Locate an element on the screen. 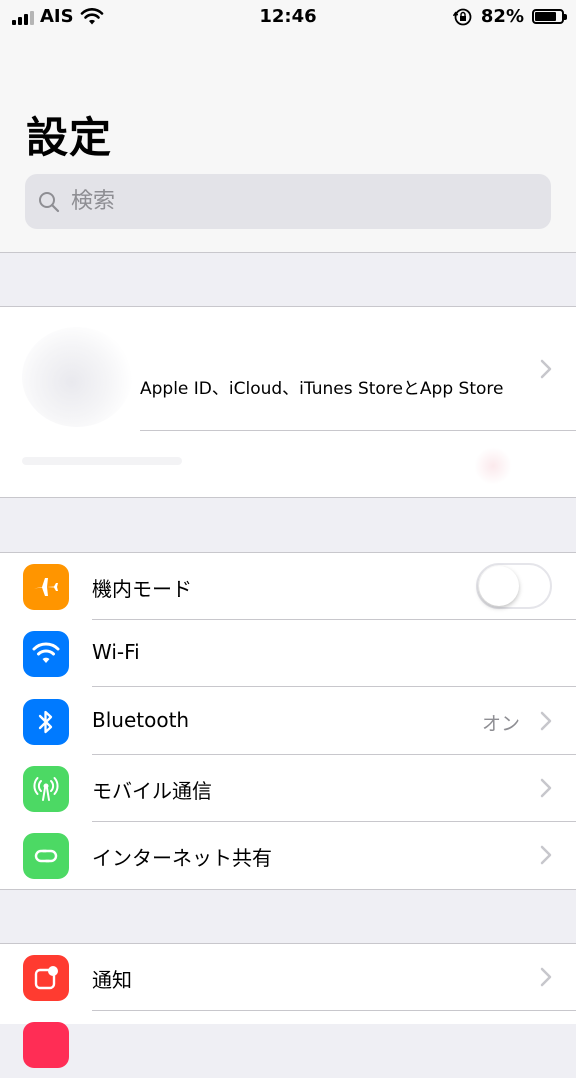 This screenshot has height=1078, width=576. row-label: インターネット共有 is located at coordinates (182, 858).